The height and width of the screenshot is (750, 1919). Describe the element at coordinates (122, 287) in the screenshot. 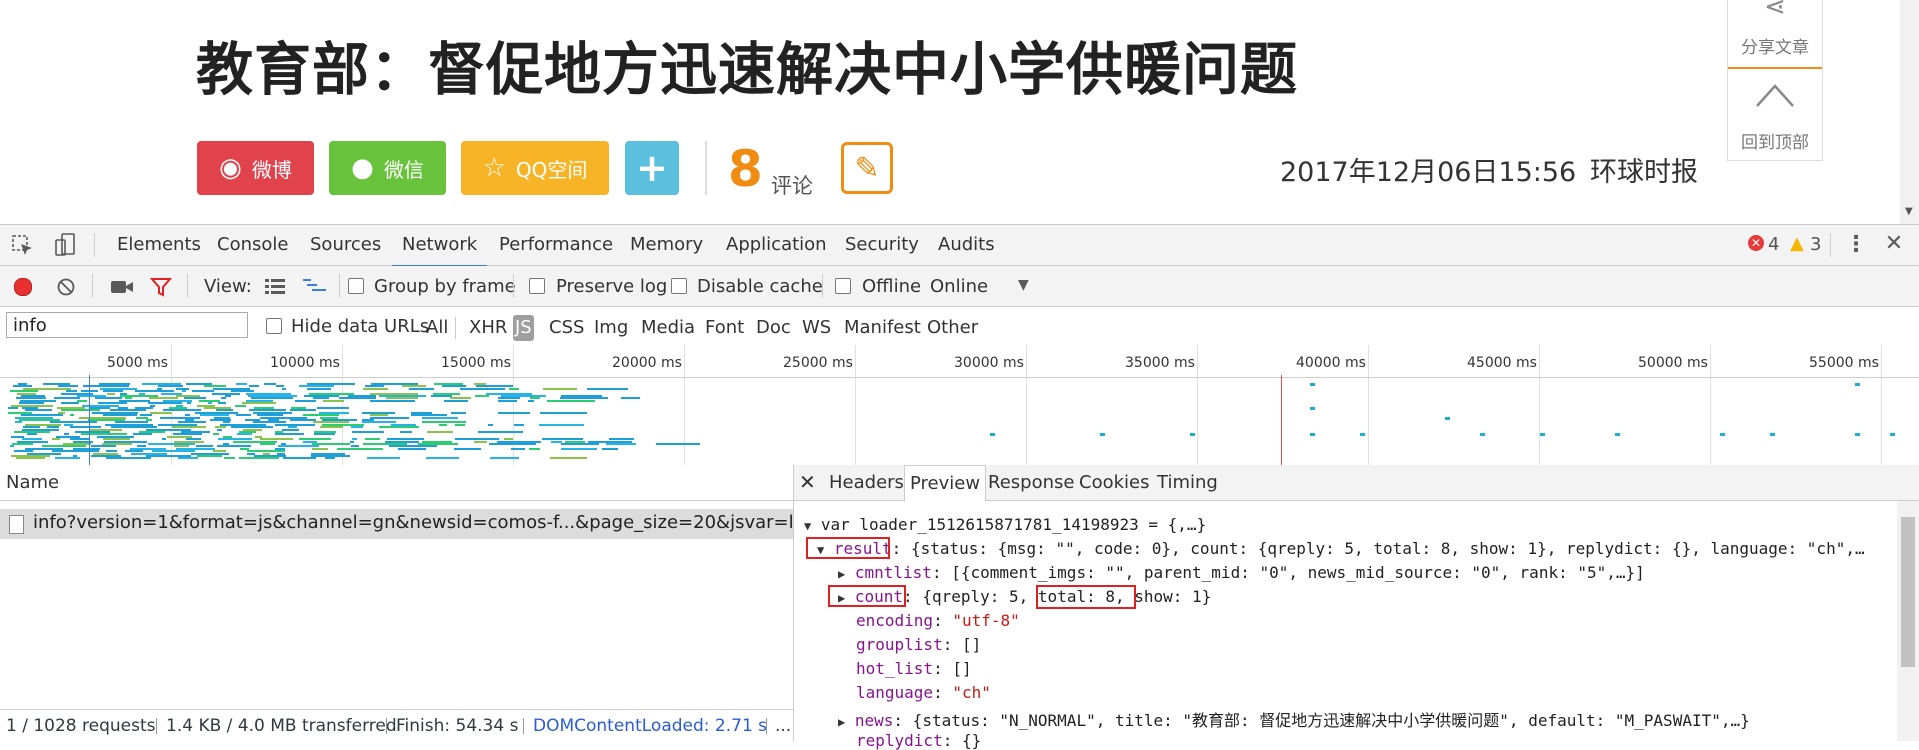

I see `camera-icon` at that location.